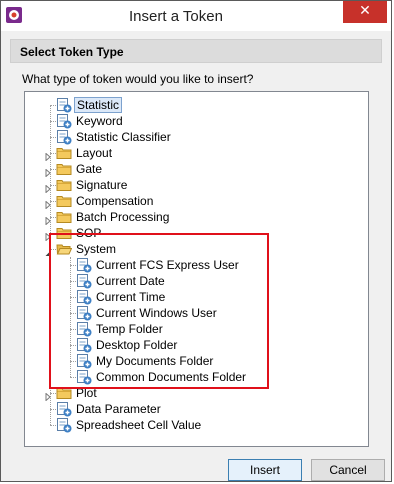 The height and width of the screenshot is (484, 394). I want to click on window-title: Insert a Token, so click(176, 16).